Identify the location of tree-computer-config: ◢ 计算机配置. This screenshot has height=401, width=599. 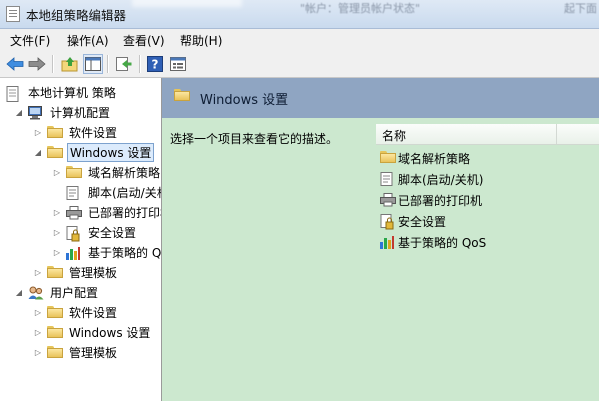
(63, 112).